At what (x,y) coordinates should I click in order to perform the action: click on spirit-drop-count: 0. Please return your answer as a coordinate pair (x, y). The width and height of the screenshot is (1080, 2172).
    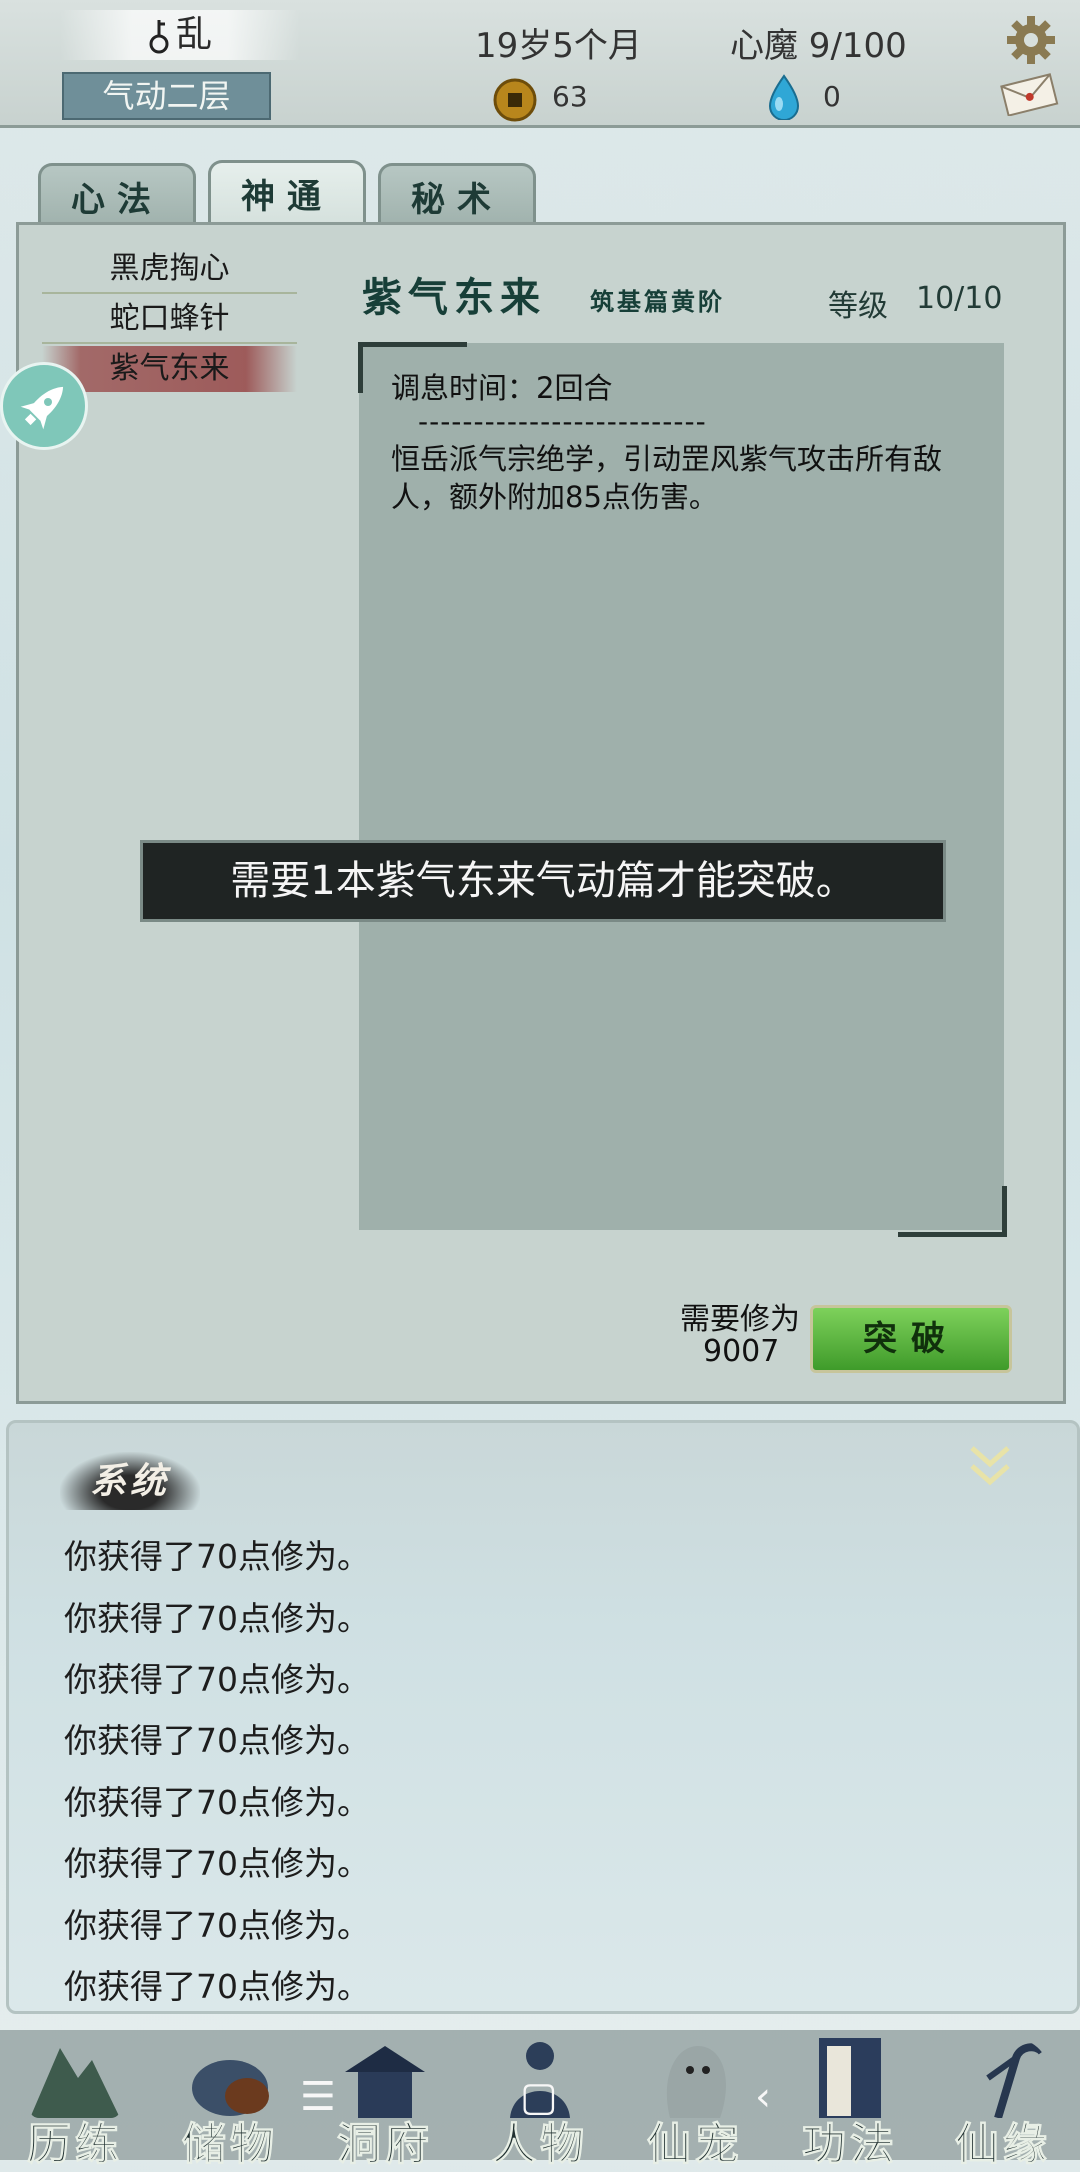
    Looking at the image, I should click on (832, 96).